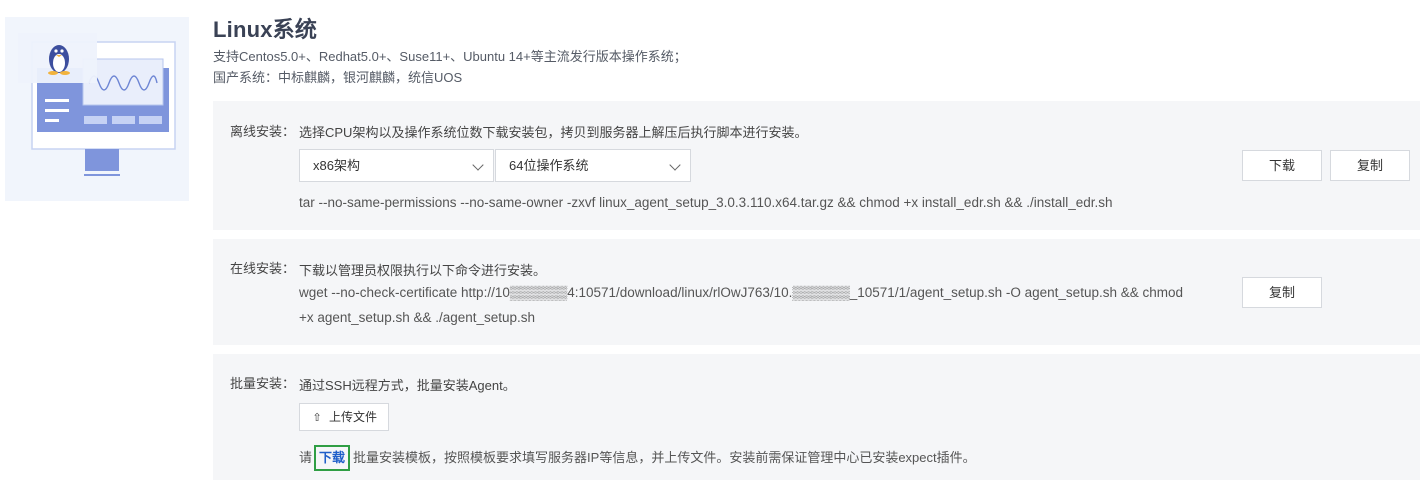  Describe the element at coordinates (263, 268) in the screenshot. I see `online-install-label: 在线安装：` at that location.